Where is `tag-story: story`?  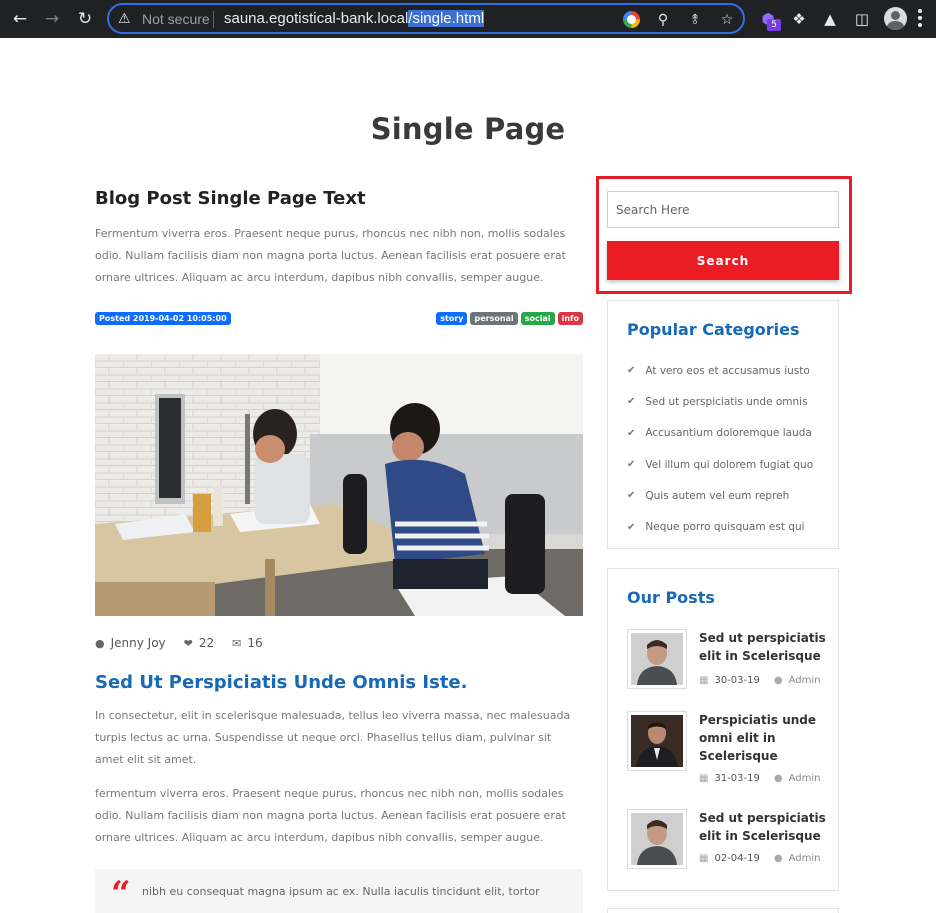 tag-story: story is located at coordinates (452, 318).